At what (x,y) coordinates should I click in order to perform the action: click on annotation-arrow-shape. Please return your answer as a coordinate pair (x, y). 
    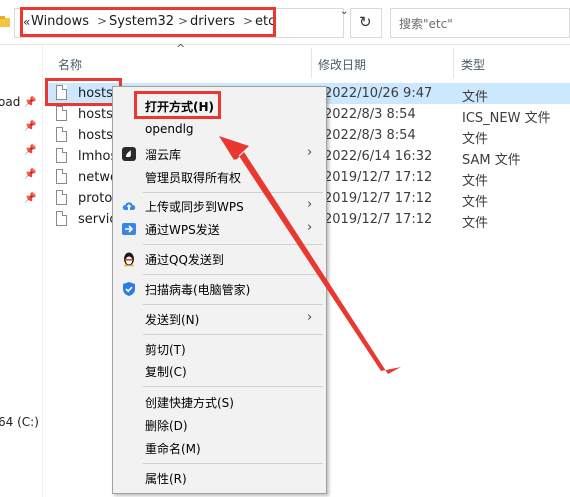
    Looking at the image, I should click on (311, 257).